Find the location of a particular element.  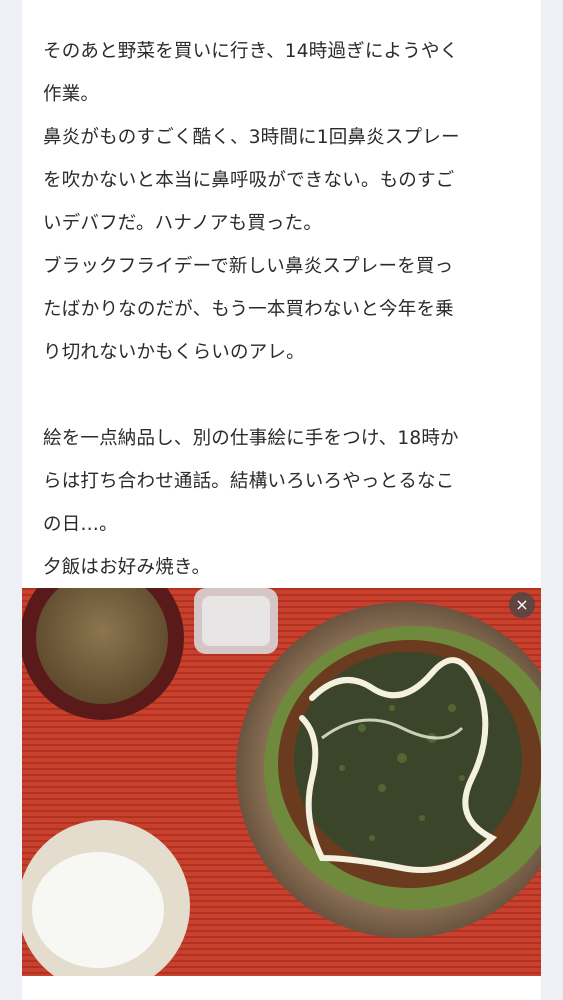

bottom-spacer is located at coordinates (281, 988).